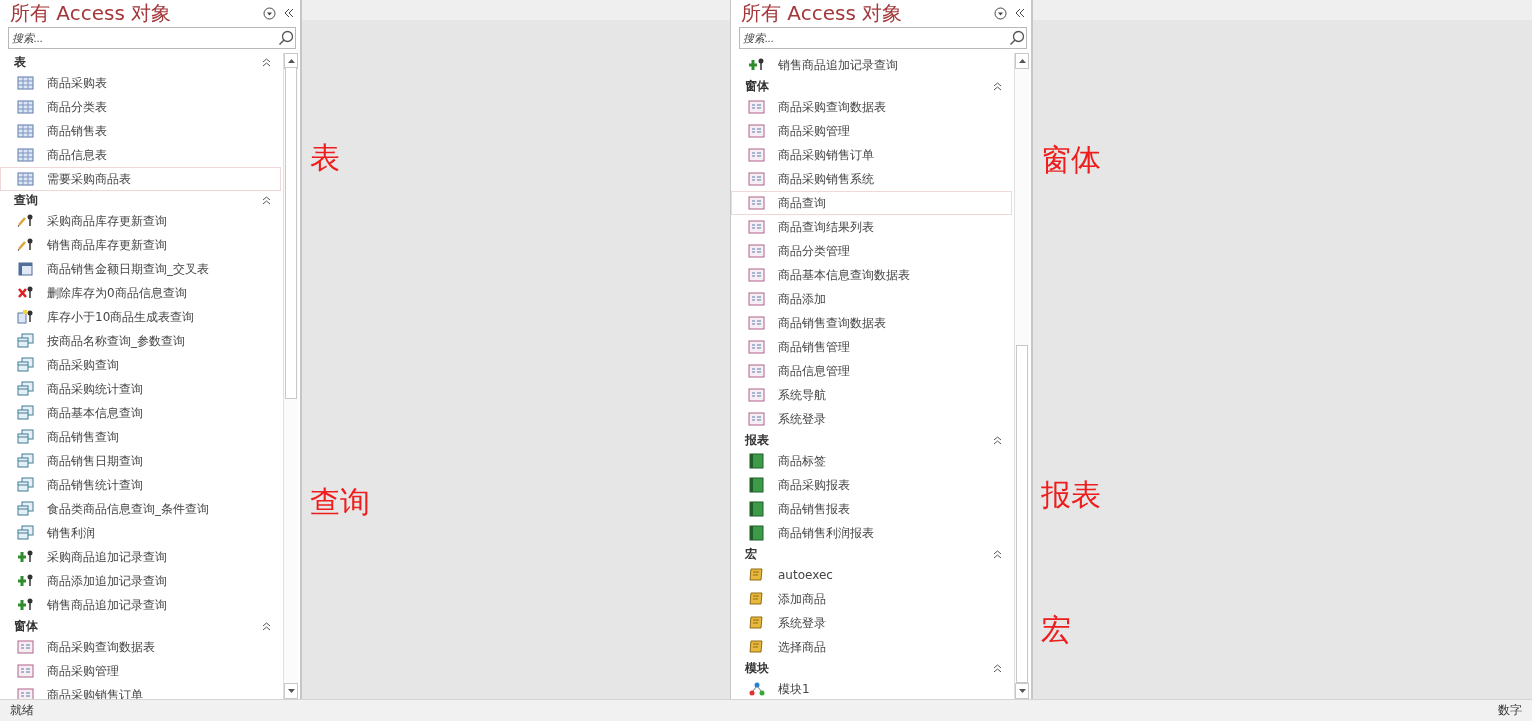  Describe the element at coordinates (140, 131) in the screenshot. I see `object-item: 商品销售表` at that location.